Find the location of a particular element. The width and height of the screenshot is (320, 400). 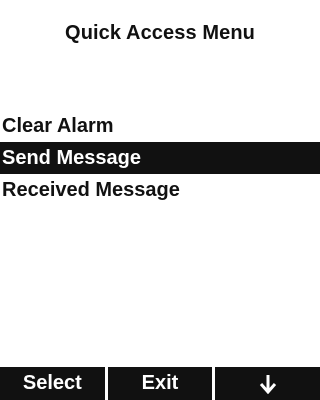

scroll-down-button is located at coordinates (266, 383).